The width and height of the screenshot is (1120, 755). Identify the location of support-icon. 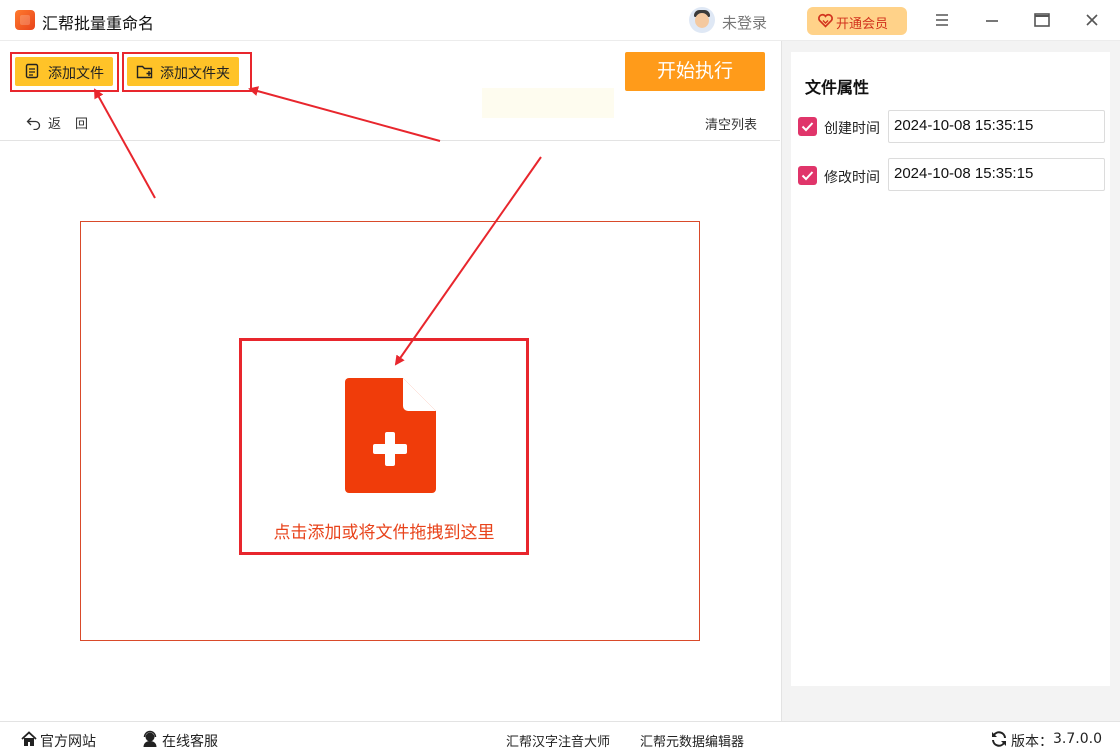
(150, 738).